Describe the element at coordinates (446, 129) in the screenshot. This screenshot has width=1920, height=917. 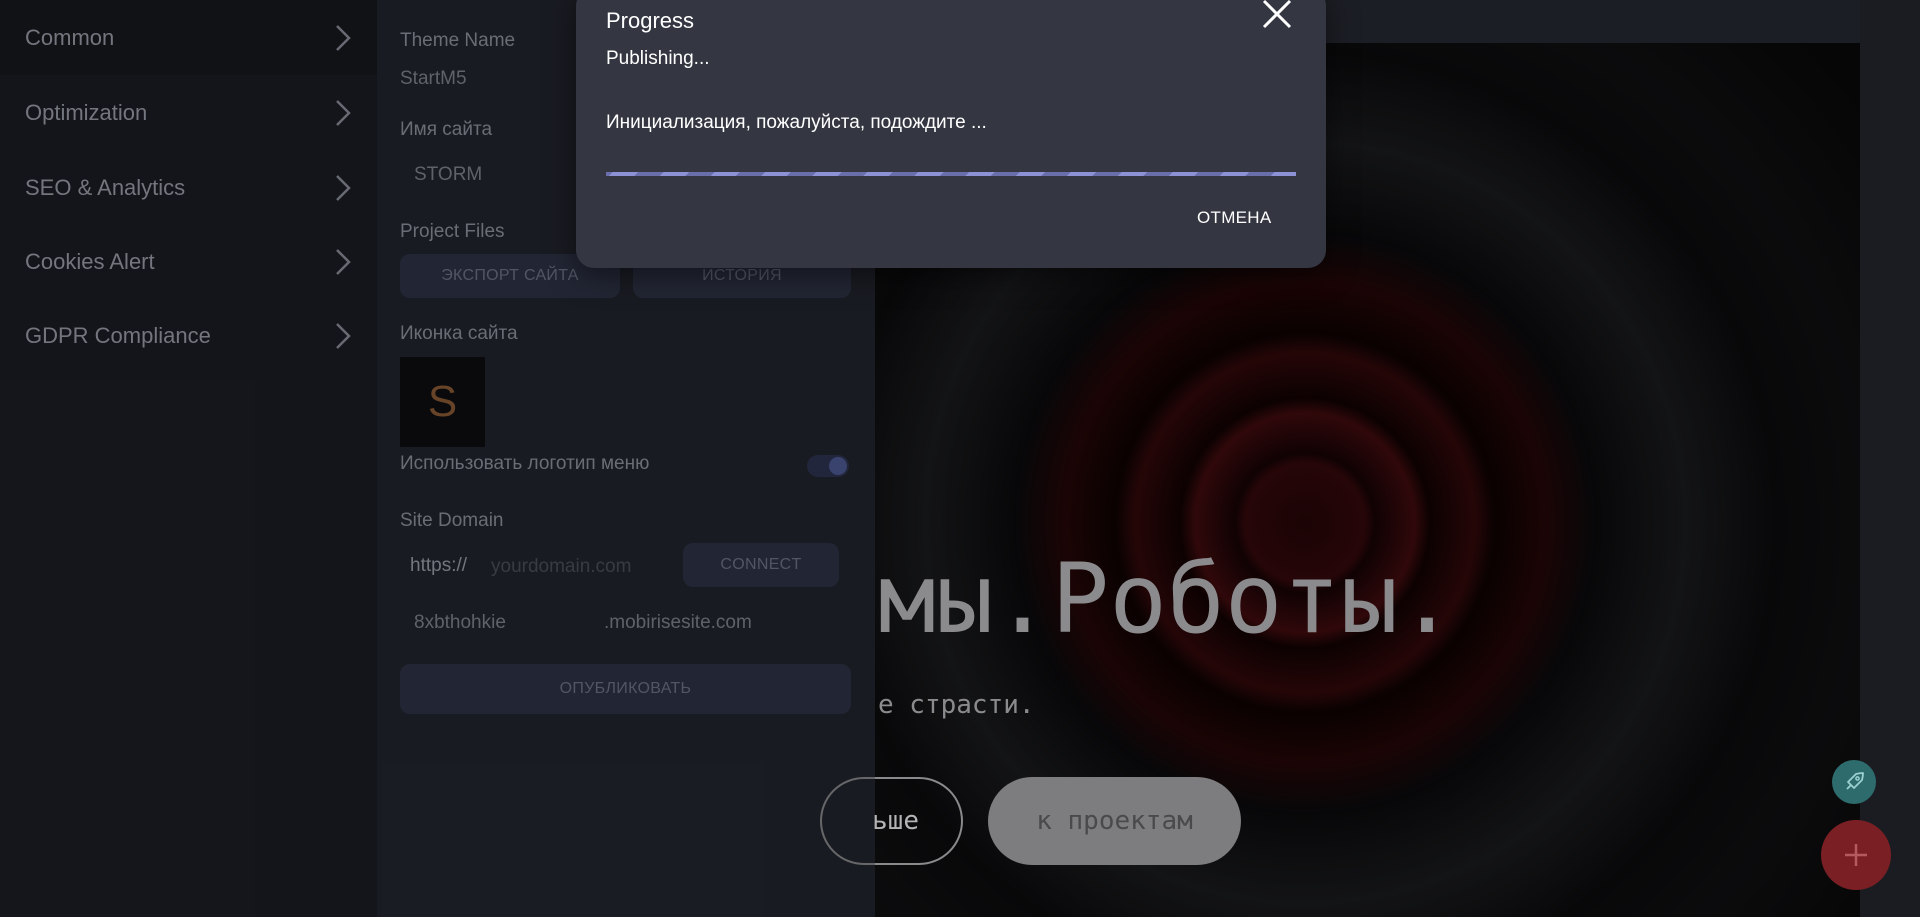
I see `site-name-label: Имя сайта` at that location.